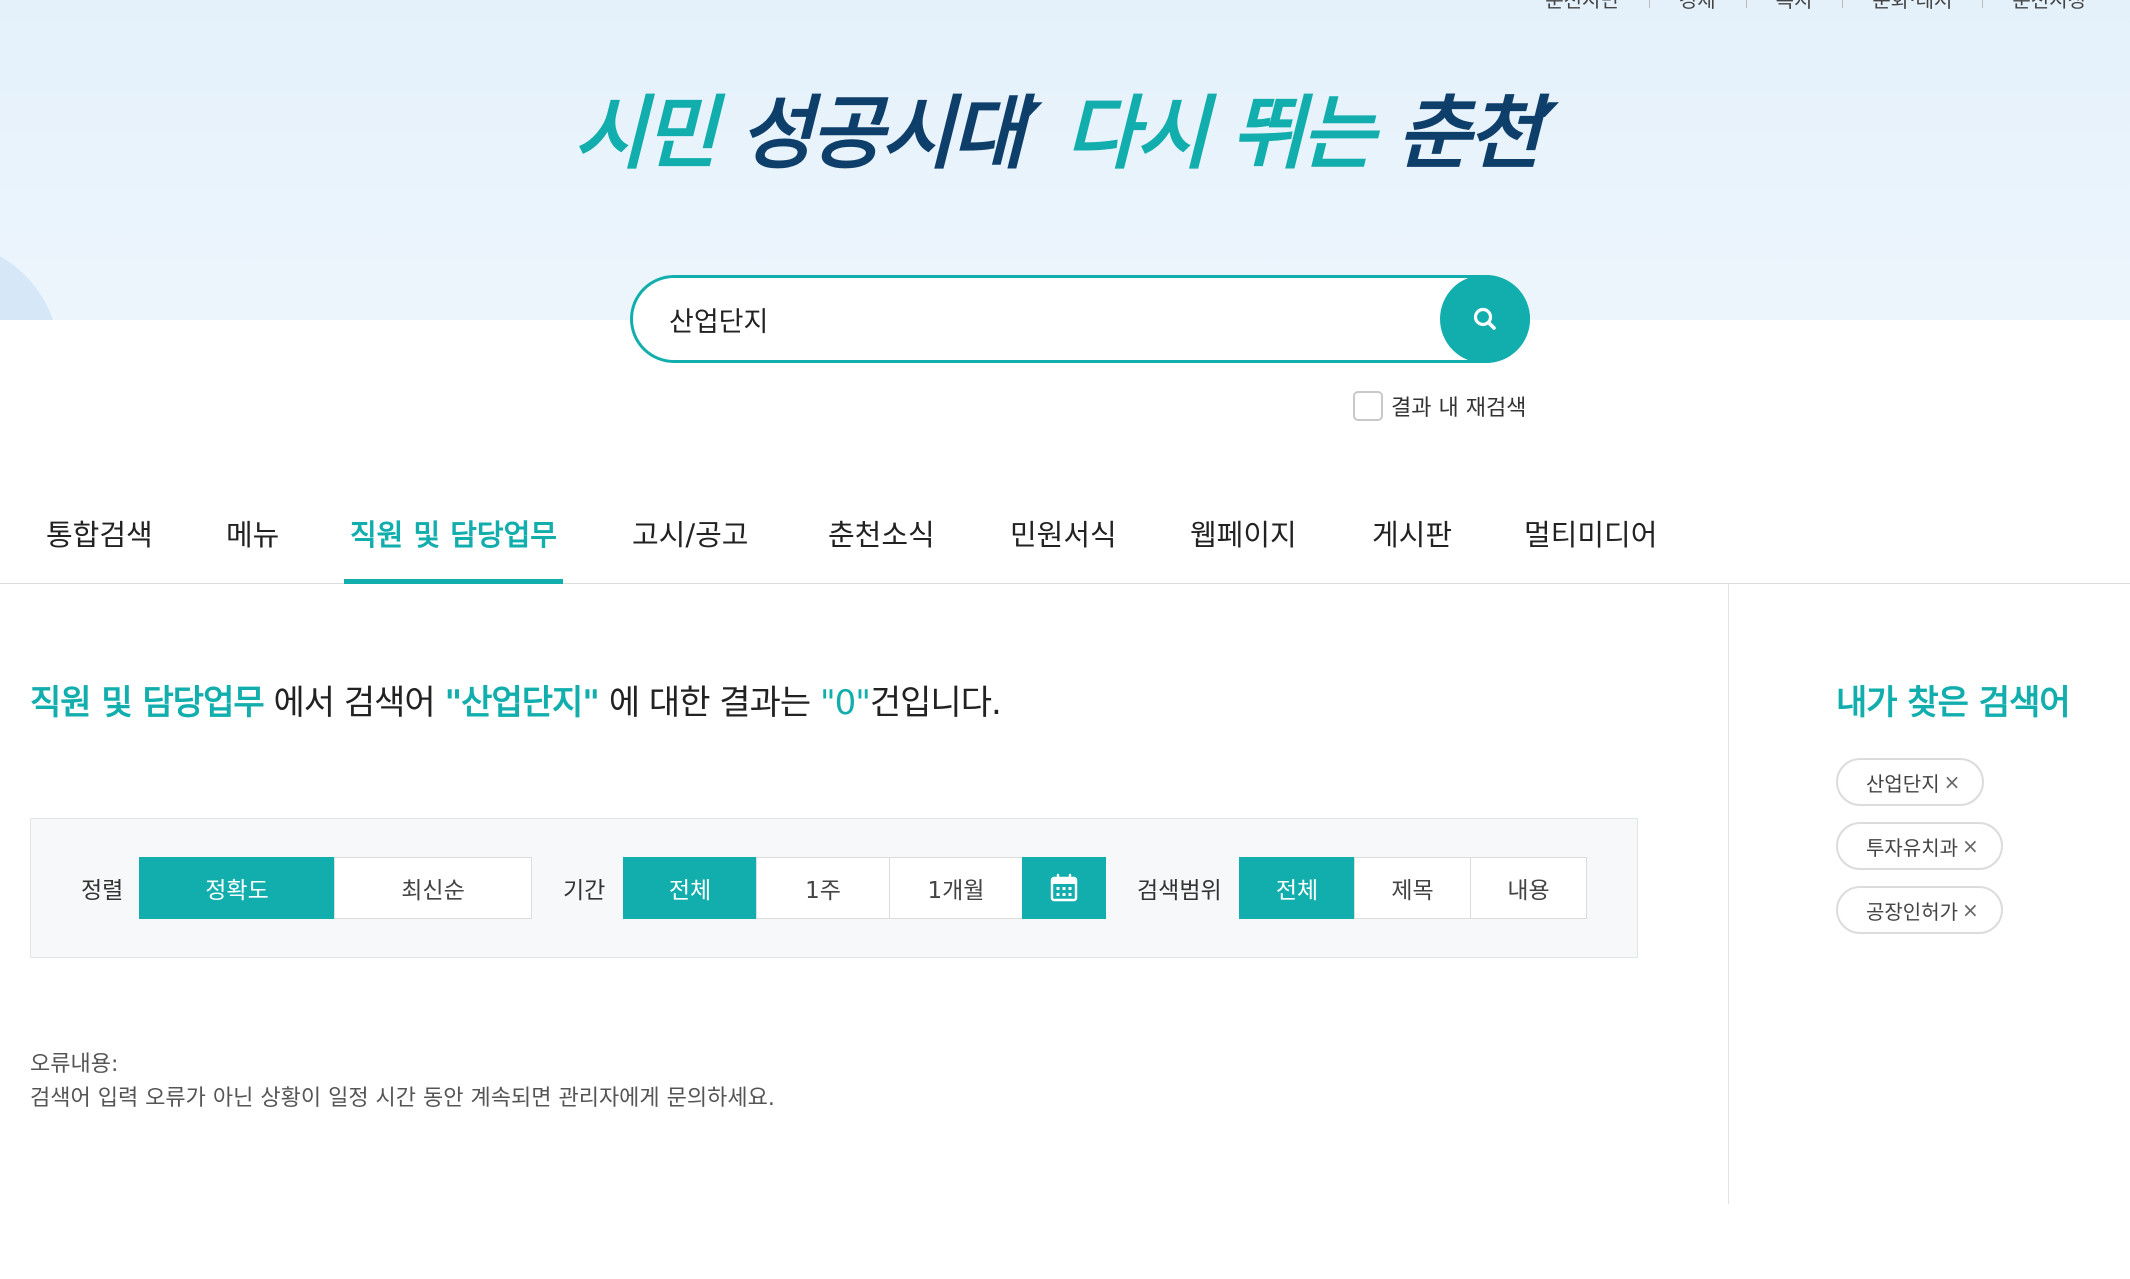 Image resolution: width=2130 pixels, height=1279 pixels. Describe the element at coordinates (1412, 542) in the screenshot. I see `tab-boards: 게시판` at that location.